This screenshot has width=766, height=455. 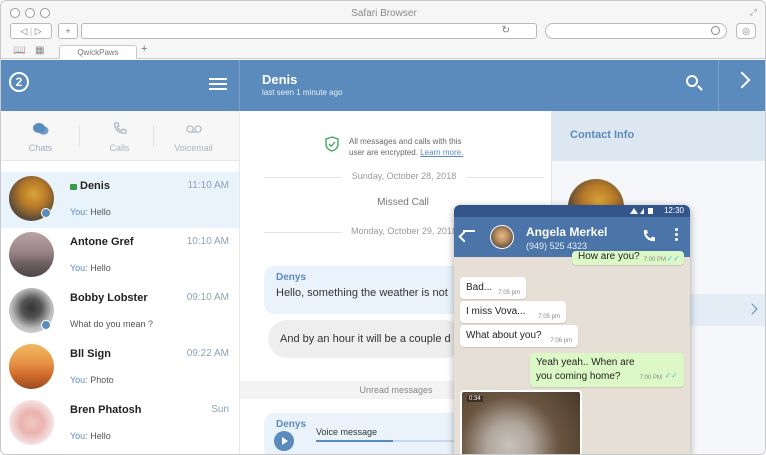 What do you see at coordinates (284, 441) in the screenshot?
I see `play-icon` at bounding box center [284, 441].